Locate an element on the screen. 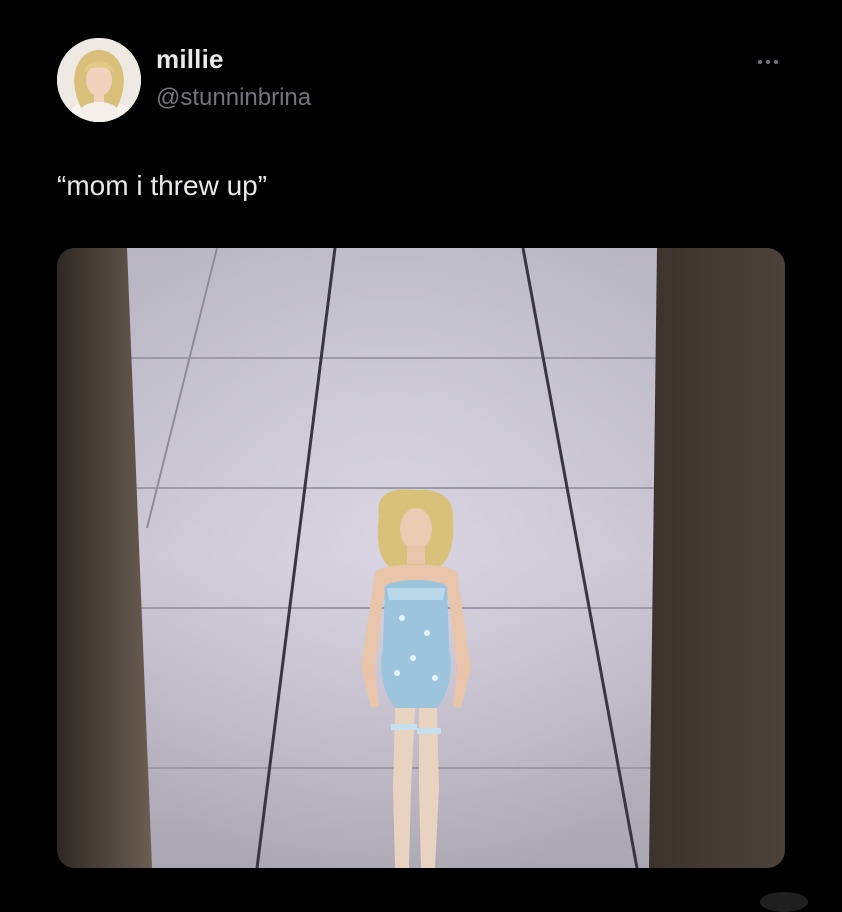 This screenshot has height=912, width=842. ellipsis-icon is located at coordinates (768, 62).